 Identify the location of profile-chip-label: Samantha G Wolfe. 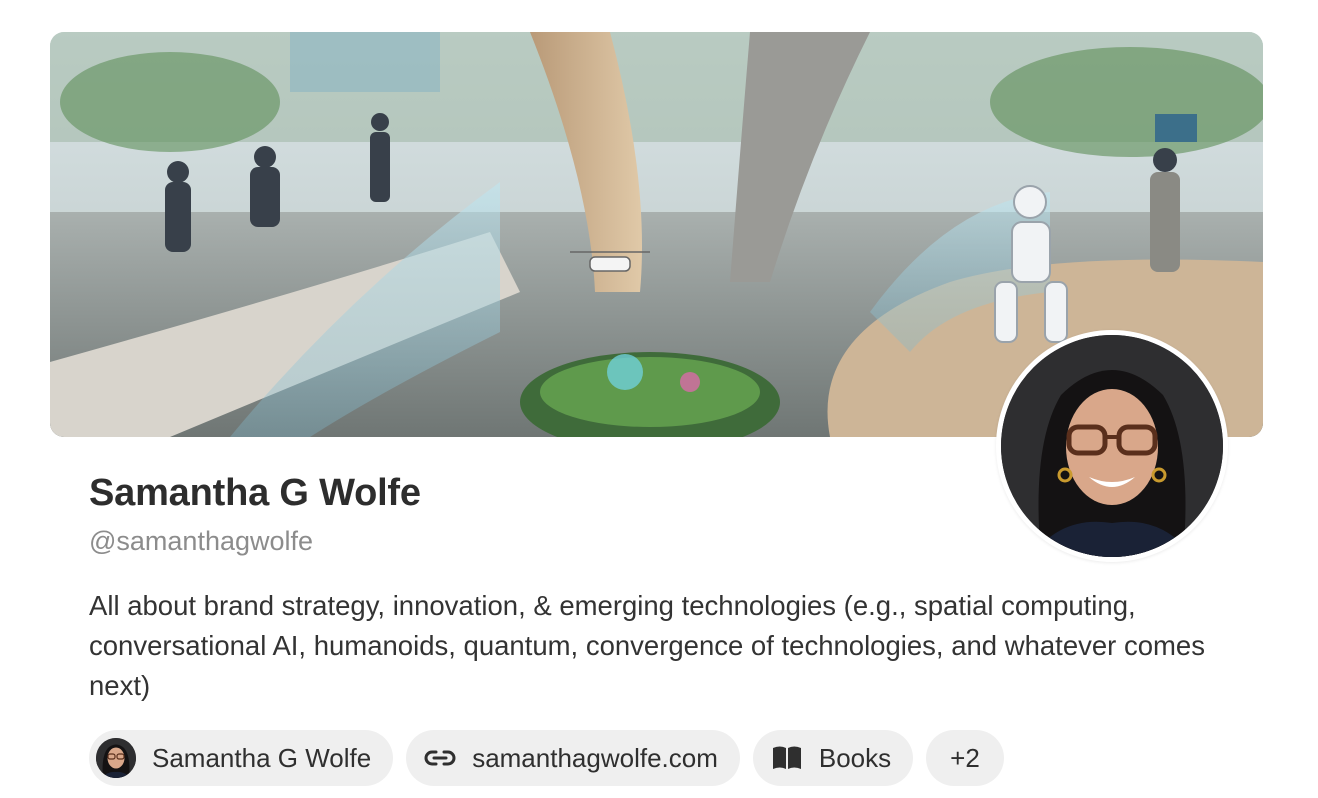
(262, 757).